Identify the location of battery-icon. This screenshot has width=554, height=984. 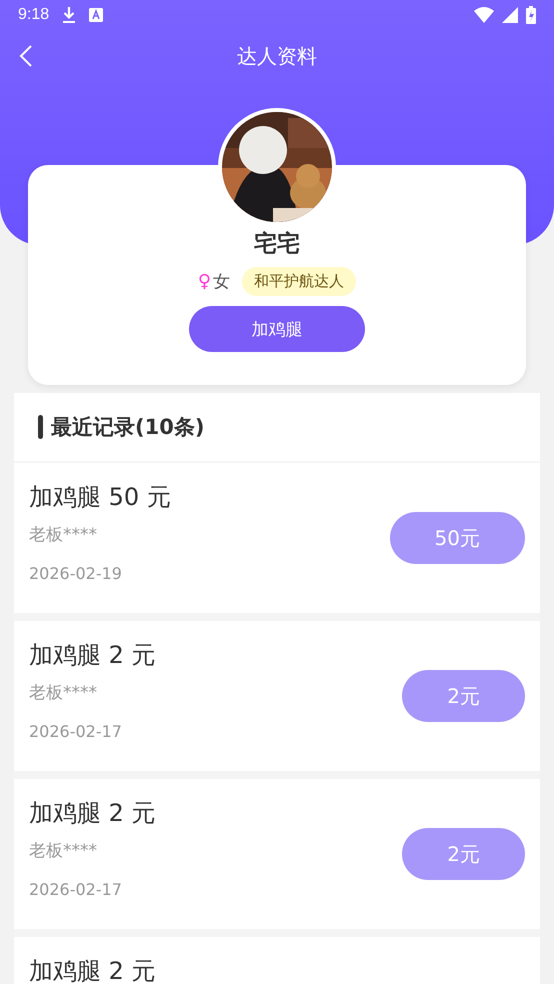
(531, 15).